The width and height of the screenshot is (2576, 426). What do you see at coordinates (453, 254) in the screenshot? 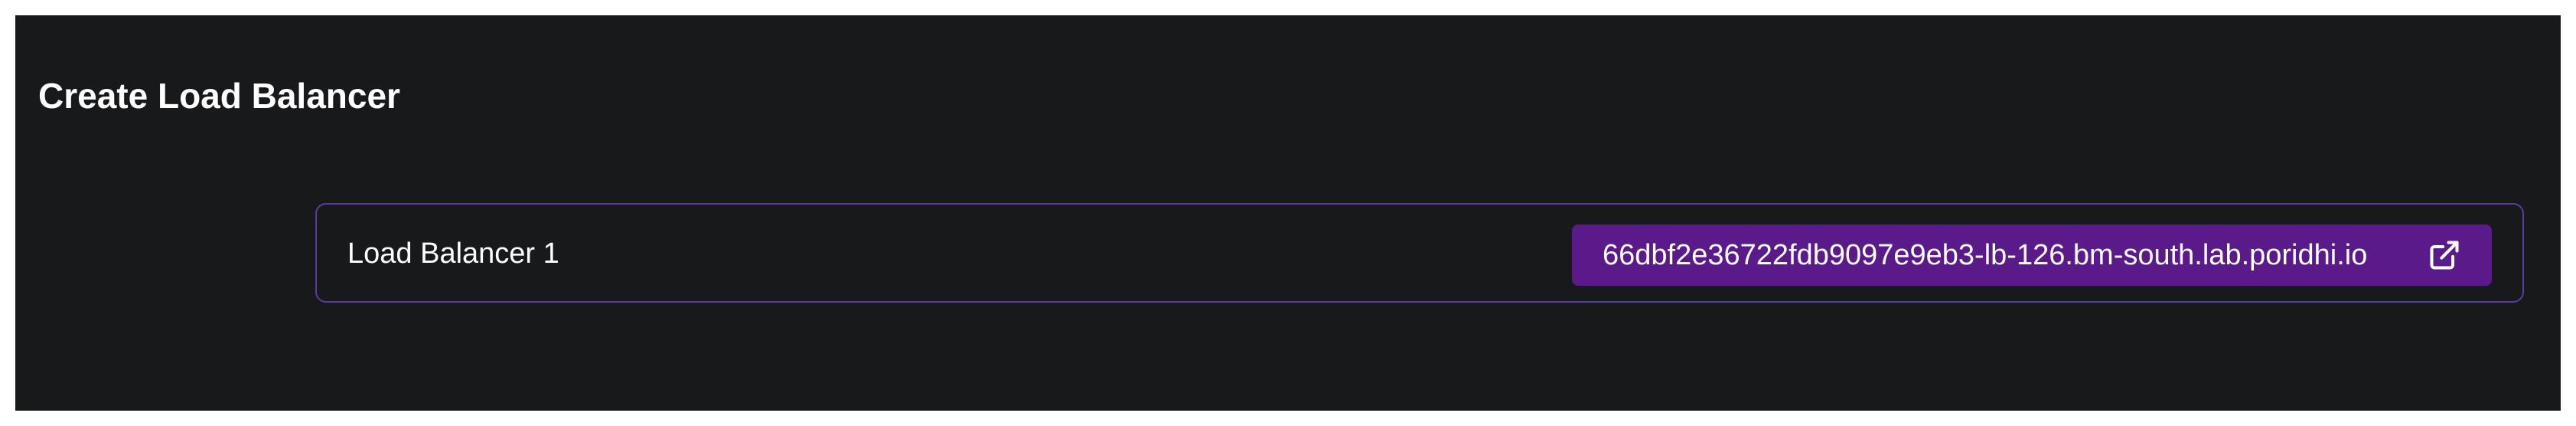
I see `load-balancer-name: Load Balancer 1` at bounding box center [453, 254].